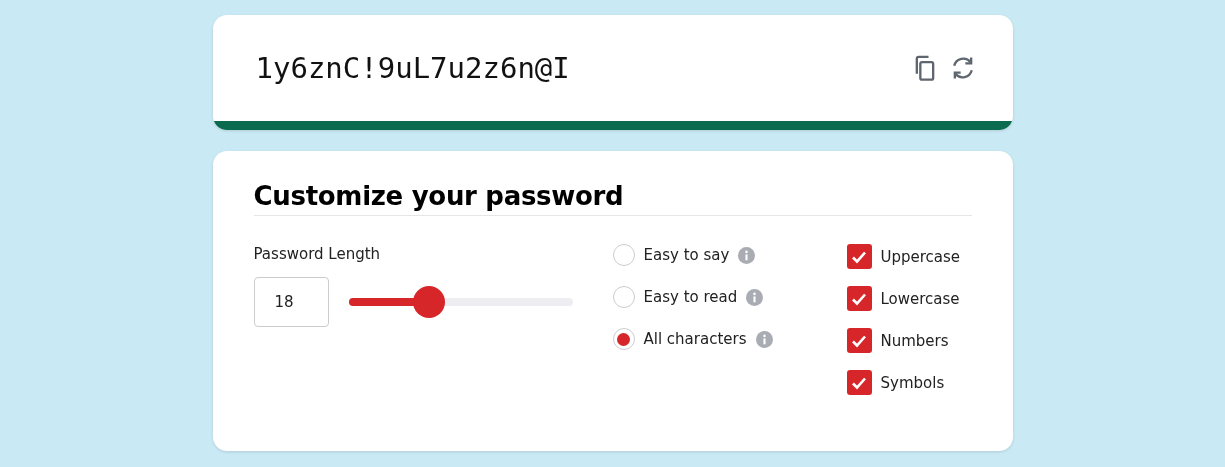 Image resolution: width=1225 pixels, height=467 pixels. I want to click on length-label: Password Length, so click(317, 254).